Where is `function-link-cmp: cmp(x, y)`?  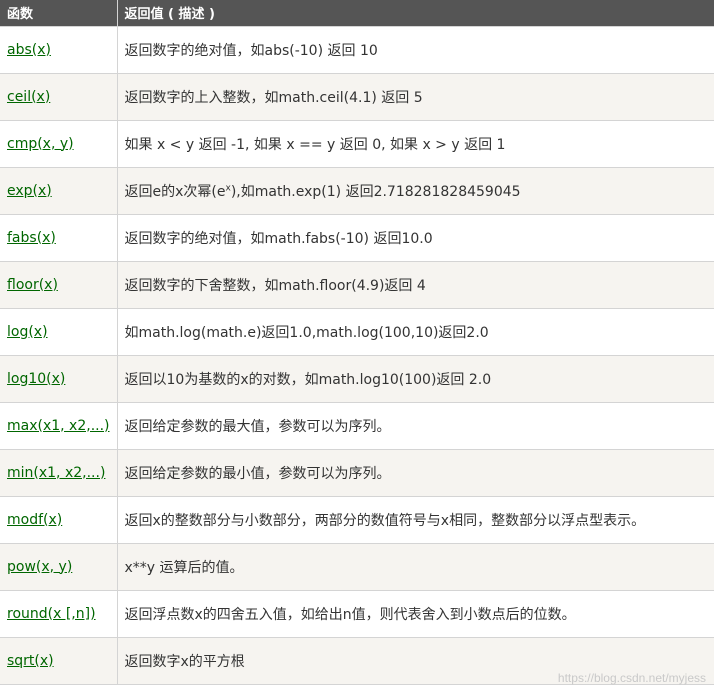 function-link-cmp: cmp(x, y) is located at coordinates (40, 144).